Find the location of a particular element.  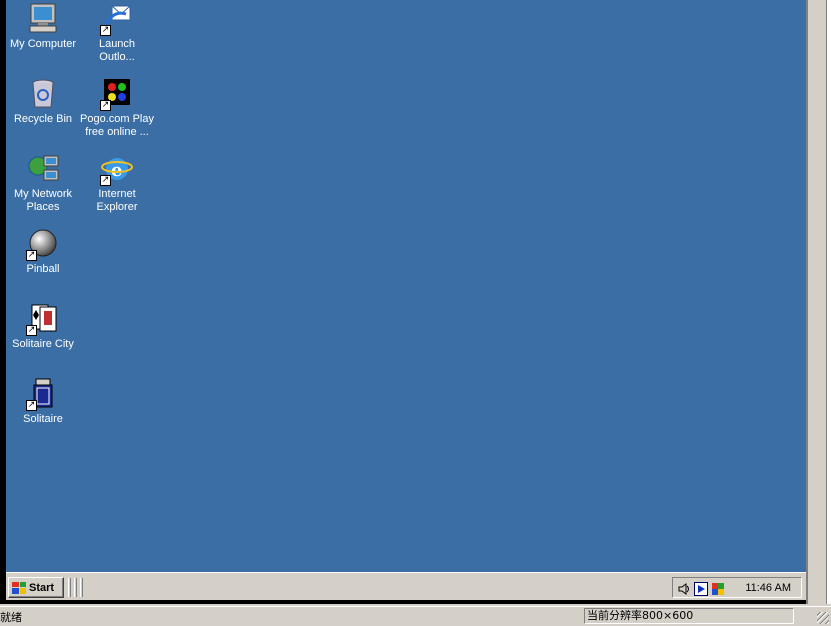

computer-icon is located at coordinates (43, 19).